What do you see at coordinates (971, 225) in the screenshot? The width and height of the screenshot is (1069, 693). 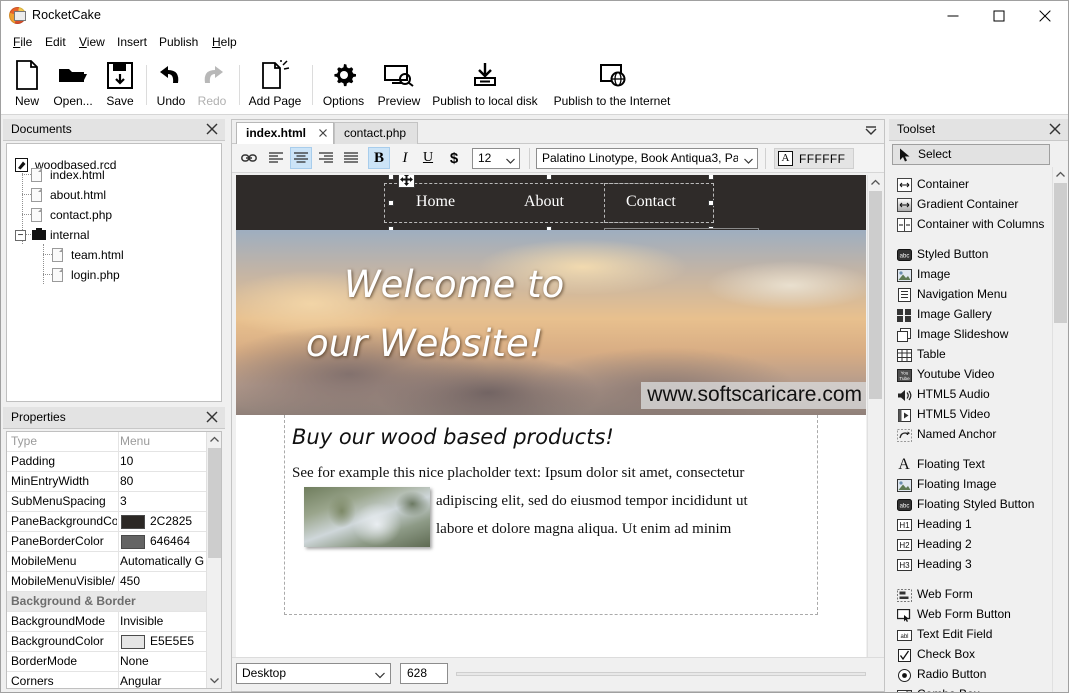 I see `toolset-item-container-columns: Container with Columns` at bounding box center [971, 225].